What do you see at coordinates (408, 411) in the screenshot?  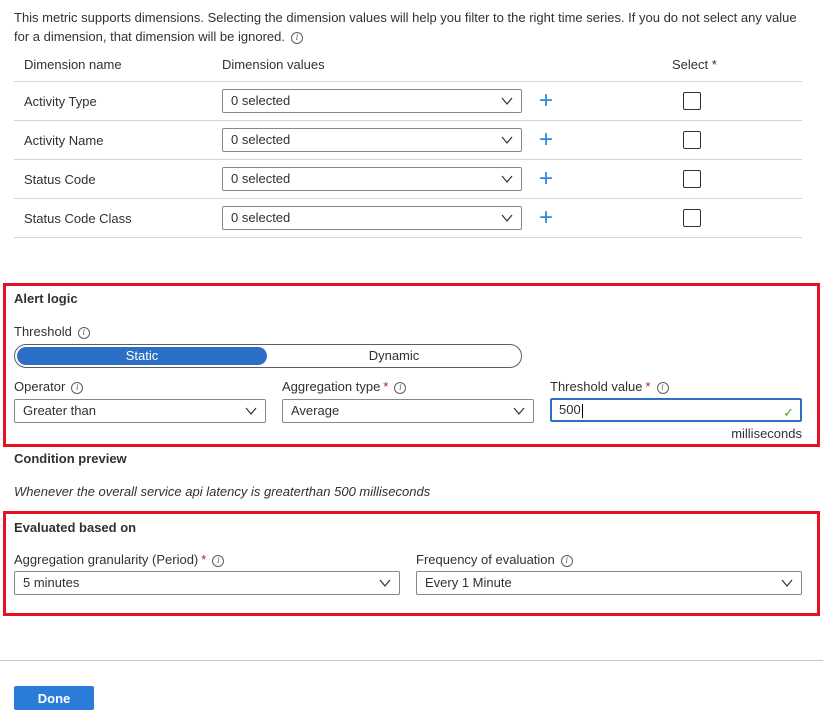 I see `aggregation-type-dropdown: Average` at bounding box center [408, 411].